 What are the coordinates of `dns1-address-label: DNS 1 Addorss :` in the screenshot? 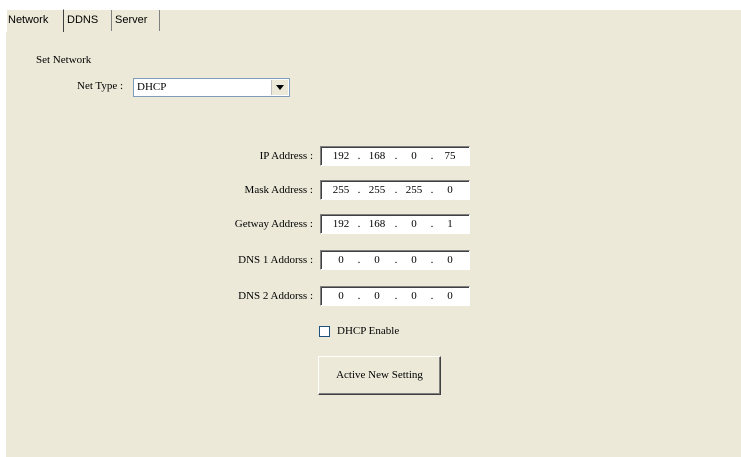 It's located at (275, 260).